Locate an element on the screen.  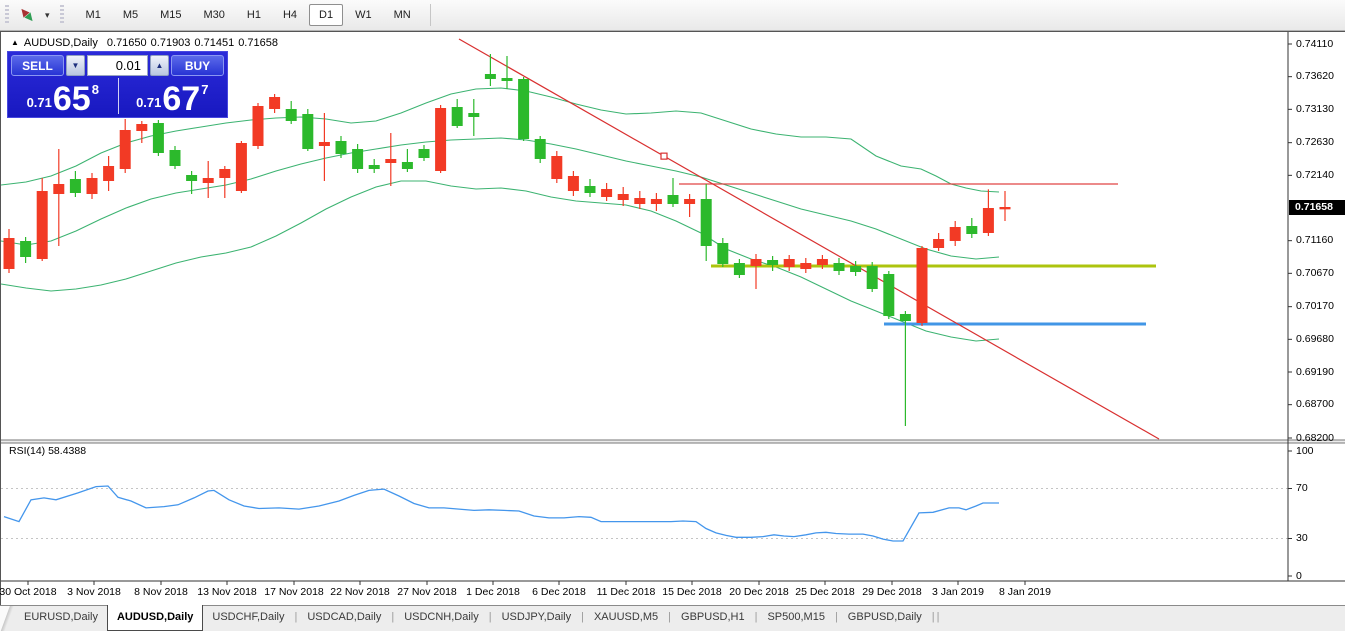
sell-price: 0.71 65 8 is located at coordinates (63, 97).